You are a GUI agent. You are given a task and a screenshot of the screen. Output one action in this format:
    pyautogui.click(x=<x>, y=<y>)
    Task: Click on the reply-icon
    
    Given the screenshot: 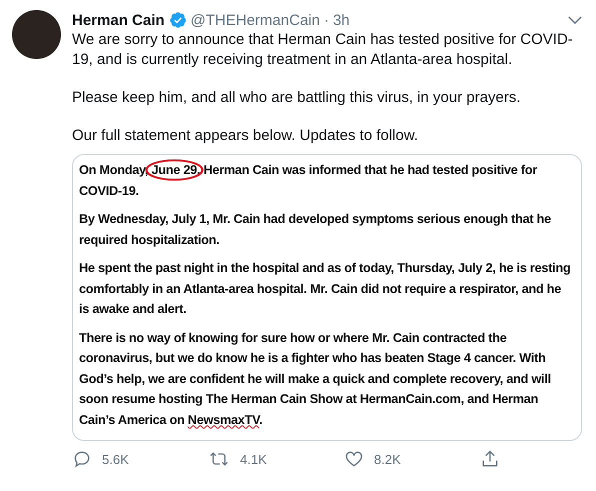 What is the action you would take?
    pyautogui.click(x=82, y=459)
    